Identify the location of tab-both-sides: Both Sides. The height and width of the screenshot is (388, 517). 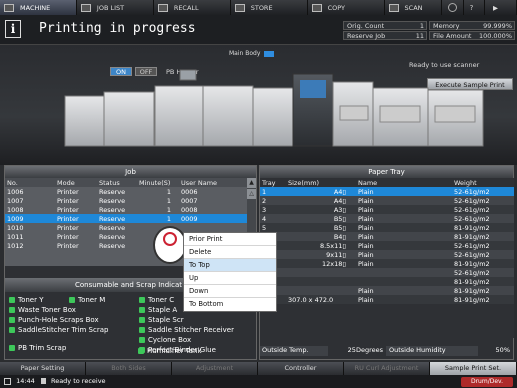
(129, 368).